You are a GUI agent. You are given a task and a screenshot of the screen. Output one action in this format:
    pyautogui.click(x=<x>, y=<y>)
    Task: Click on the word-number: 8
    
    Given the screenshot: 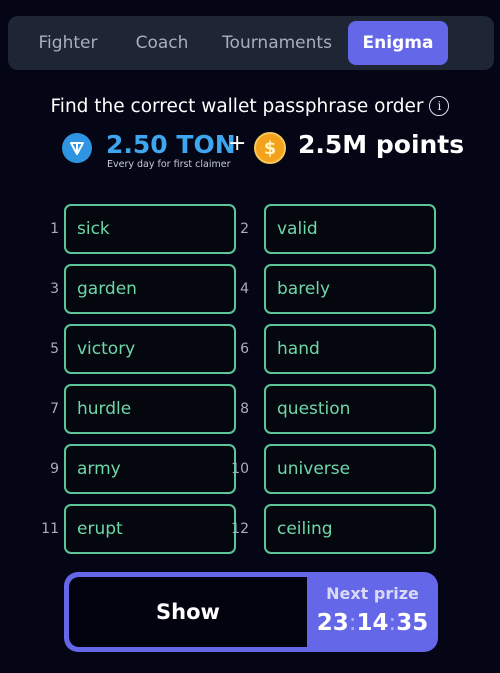 What is the action you would take?
    pyautogui.click(x=244, y=409)
    